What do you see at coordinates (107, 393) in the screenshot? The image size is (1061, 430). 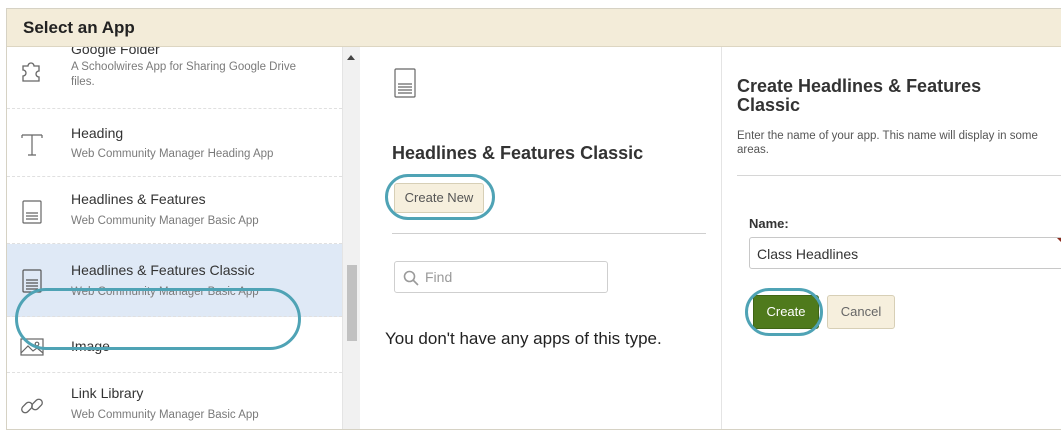 I see `app-name: Link Library` at bounding box center [107, 393].